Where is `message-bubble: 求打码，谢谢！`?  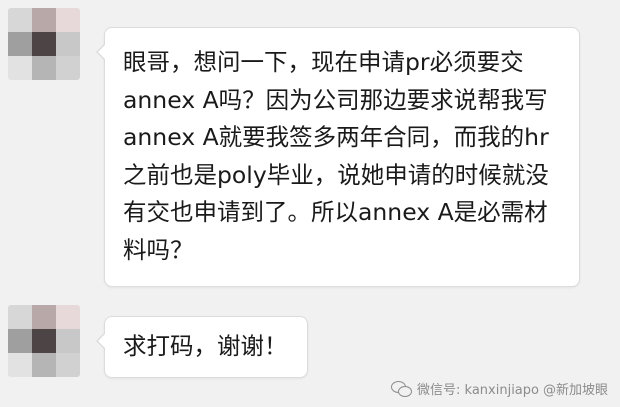 message-bubble: 求打码，谢谢！ is located at coordinates (202, 347).